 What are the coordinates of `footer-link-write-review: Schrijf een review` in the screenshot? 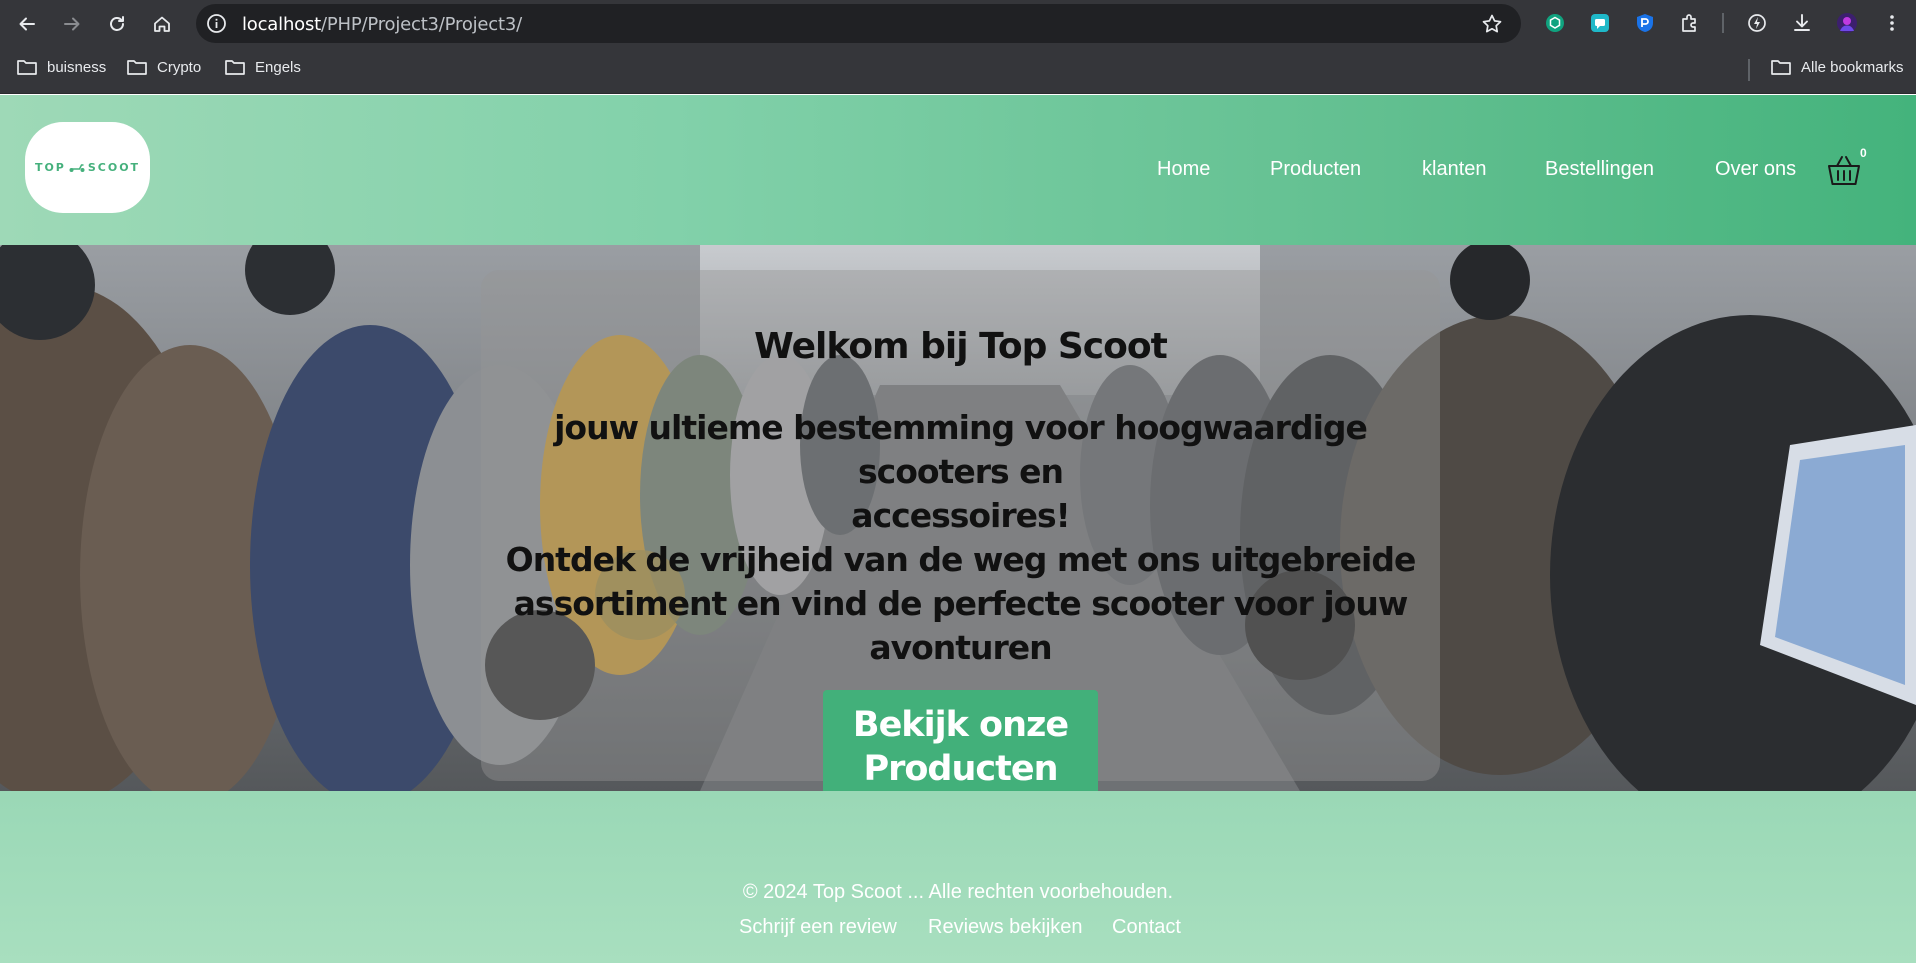 It's located at (818, 927).